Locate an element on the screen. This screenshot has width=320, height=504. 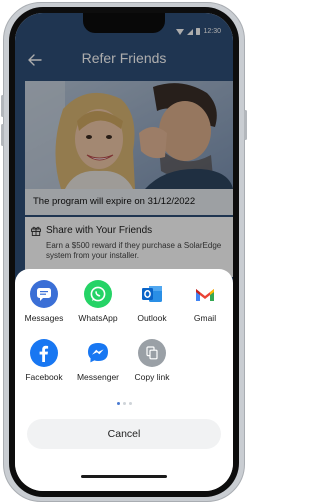
whatsapp-icon is located at coordinates (98, 294).